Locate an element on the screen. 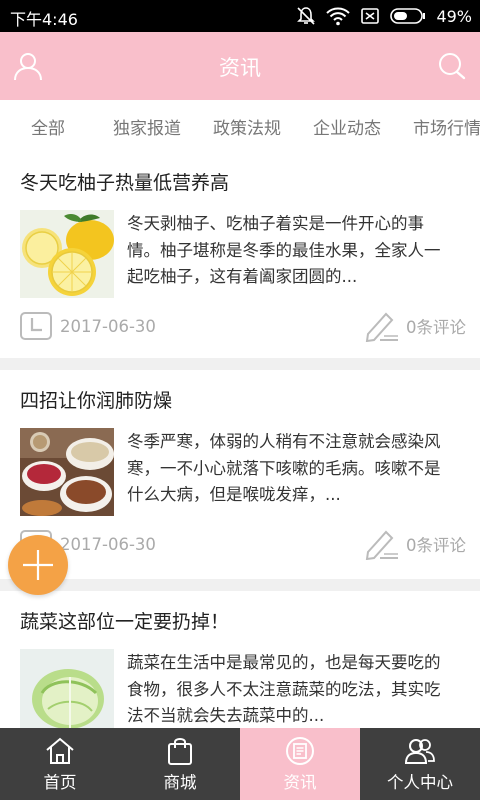 Image resolution: width=480 pixels, height=800 pixels. page-title: 资讯 is located at coordinates (240, 68).